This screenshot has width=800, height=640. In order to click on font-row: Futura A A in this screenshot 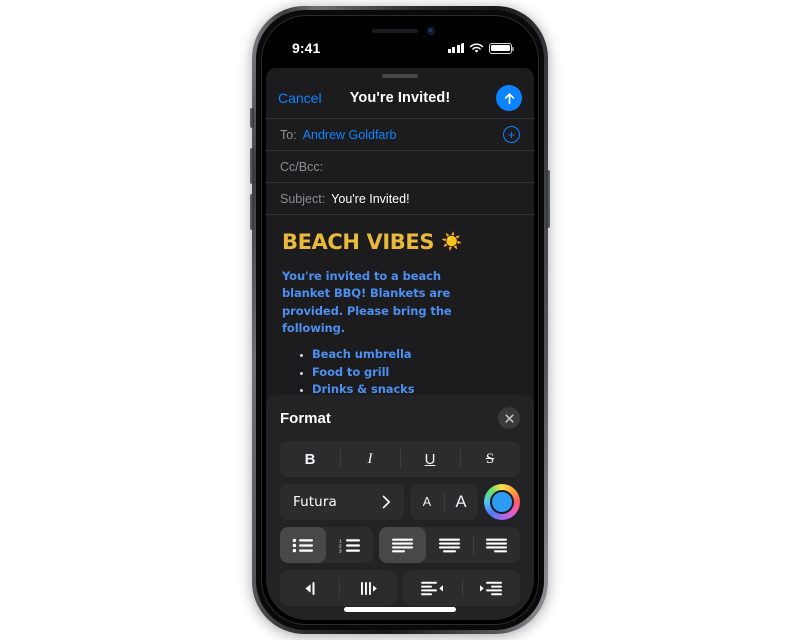, I will do `click(400, 502)`.